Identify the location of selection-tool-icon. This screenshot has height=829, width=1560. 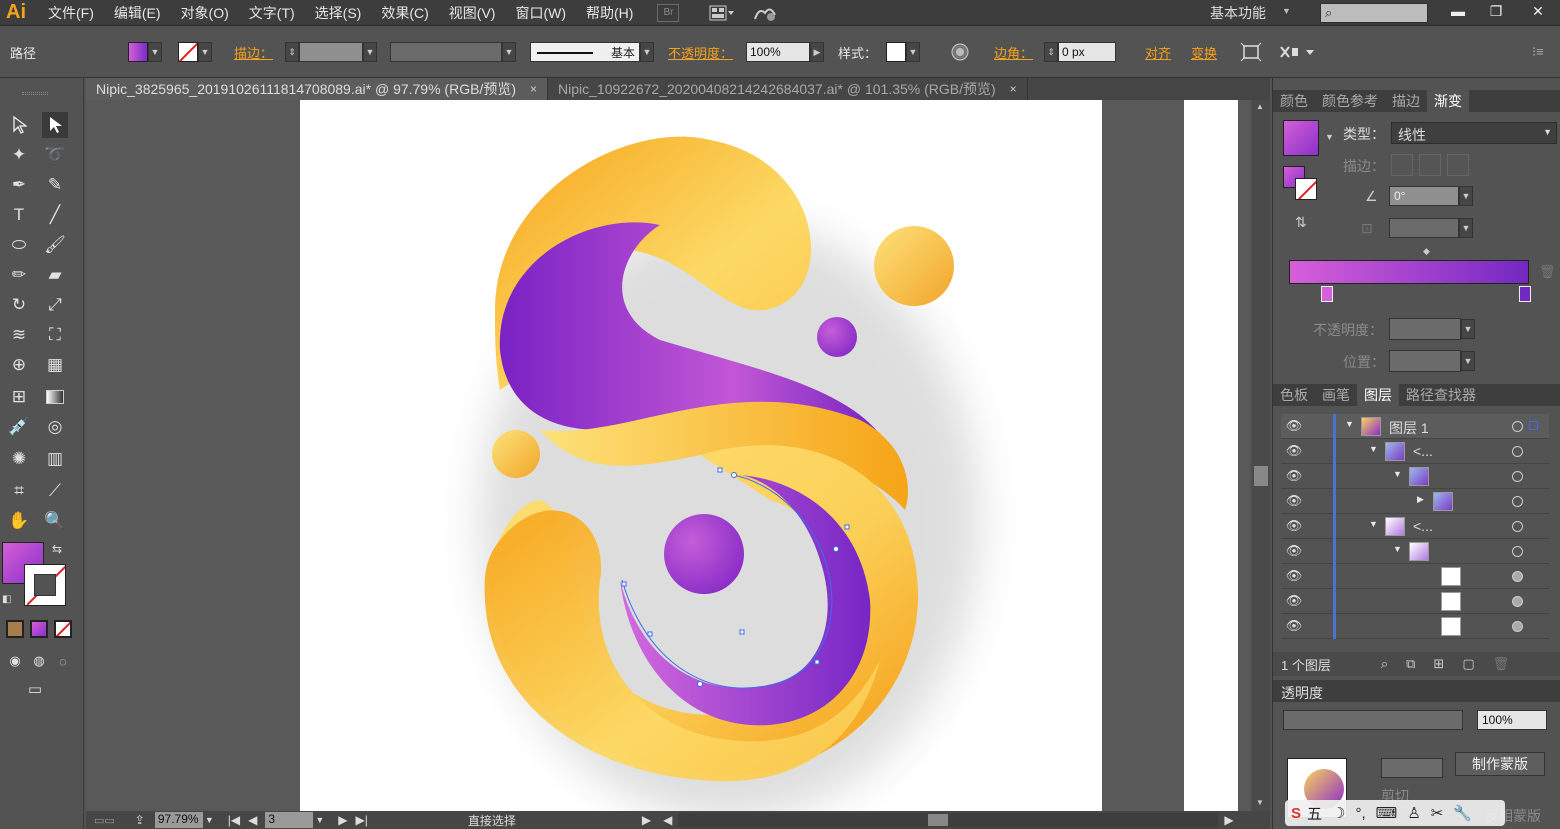
(19, 125).